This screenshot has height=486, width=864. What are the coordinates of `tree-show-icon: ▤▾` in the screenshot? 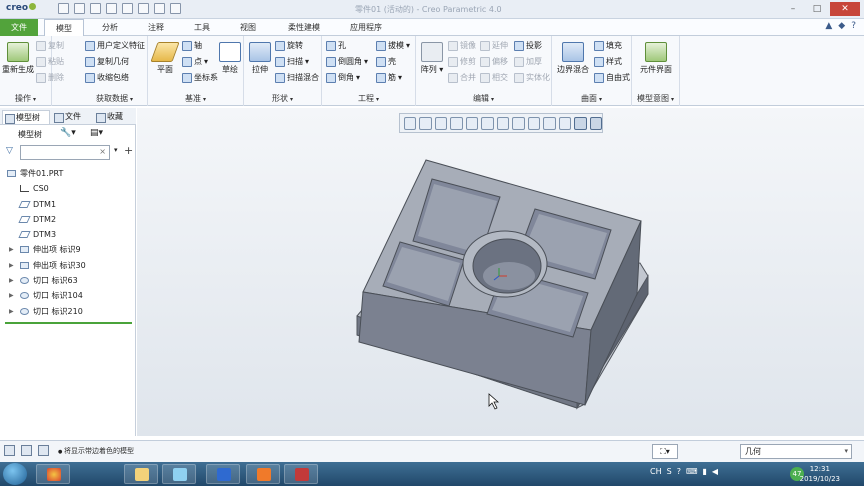 It's located at (96, 133).